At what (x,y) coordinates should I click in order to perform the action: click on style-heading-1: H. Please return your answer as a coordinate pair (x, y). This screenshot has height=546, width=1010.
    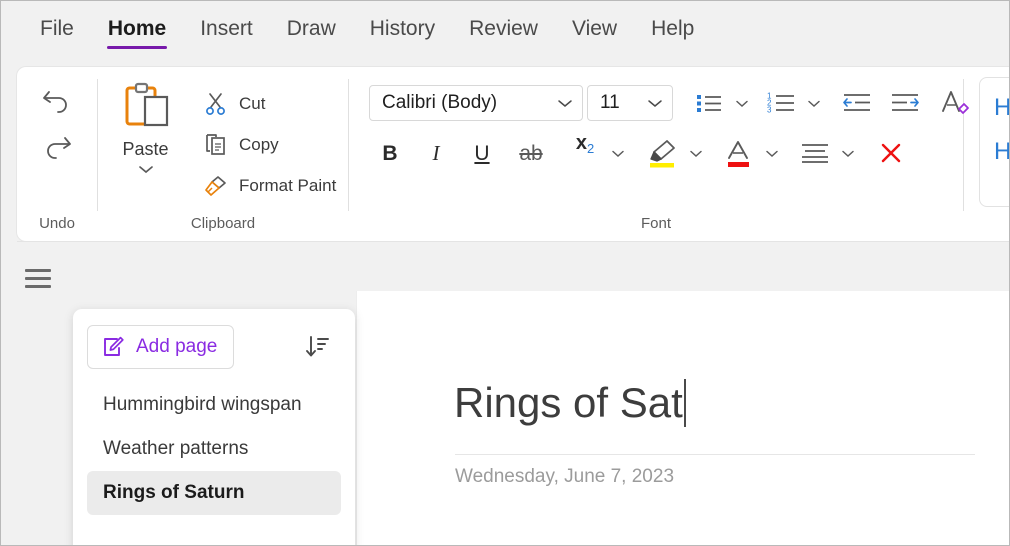
    Looking at the image, I should click on (1001, 108).